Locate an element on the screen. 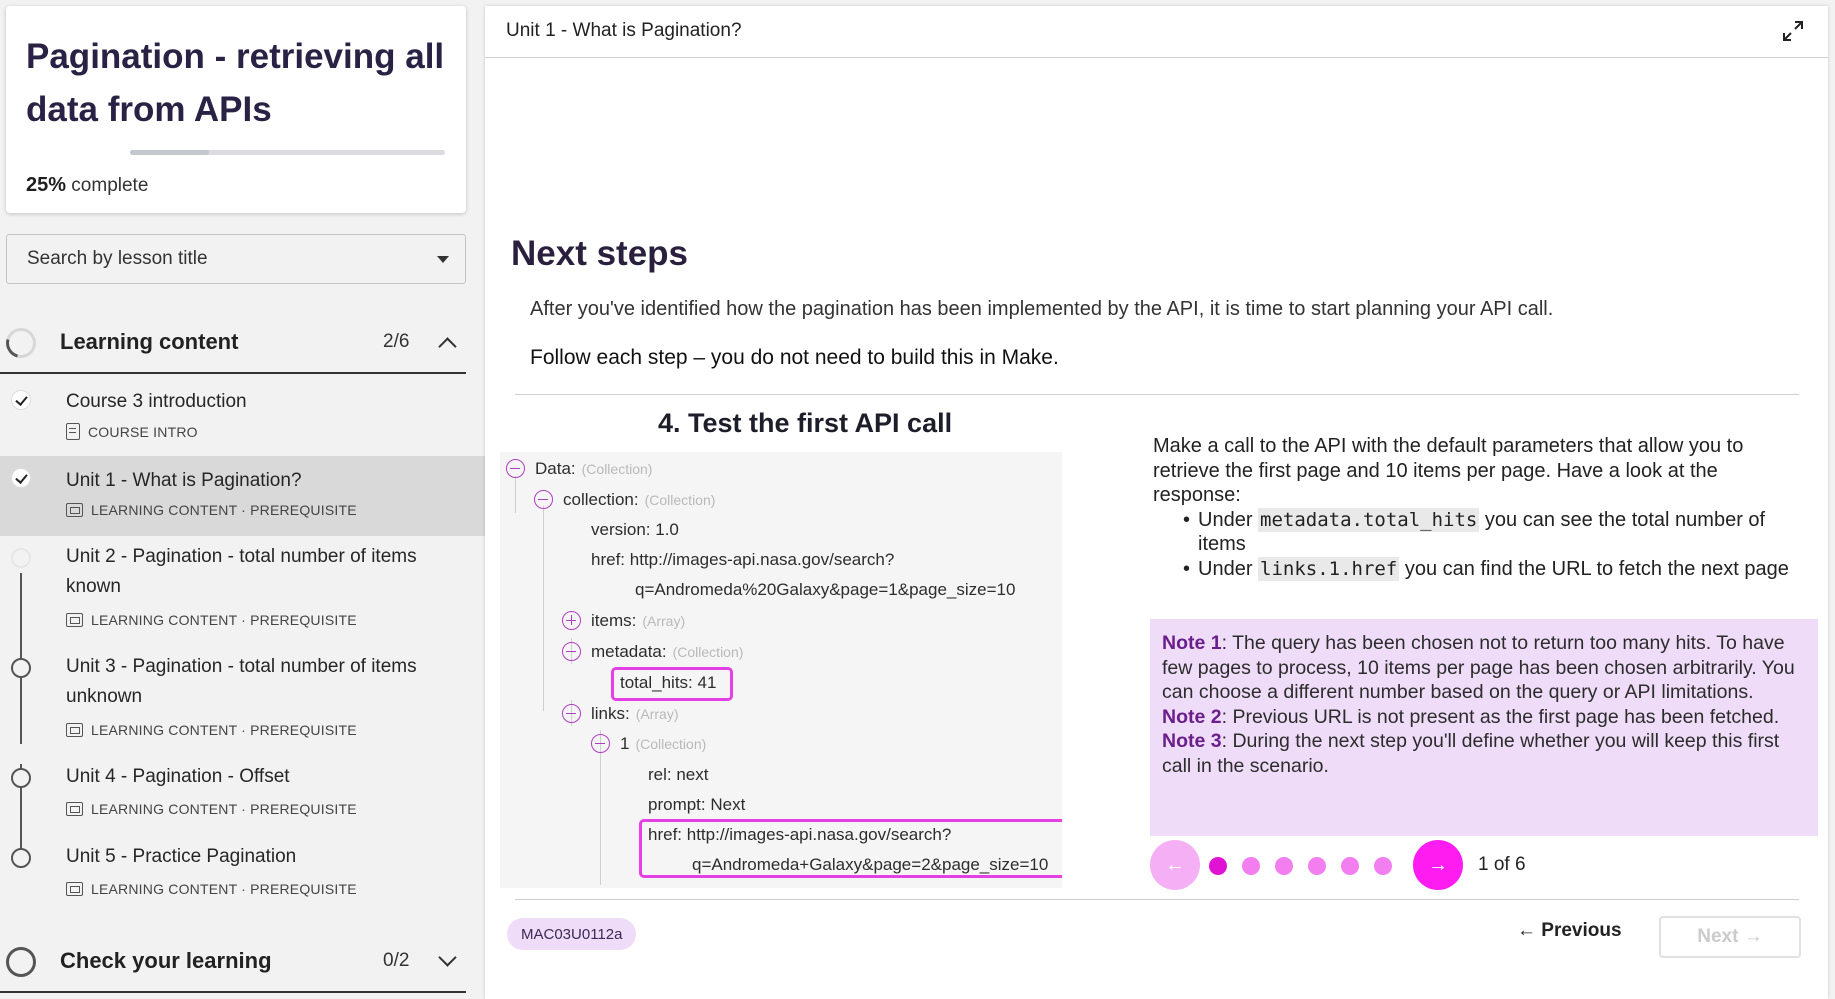 Image resolution: width=1835 pixels, height=999 pixels. lesson-title: Unit 5 - Practice Pagination is located at coordinates (181, 856).